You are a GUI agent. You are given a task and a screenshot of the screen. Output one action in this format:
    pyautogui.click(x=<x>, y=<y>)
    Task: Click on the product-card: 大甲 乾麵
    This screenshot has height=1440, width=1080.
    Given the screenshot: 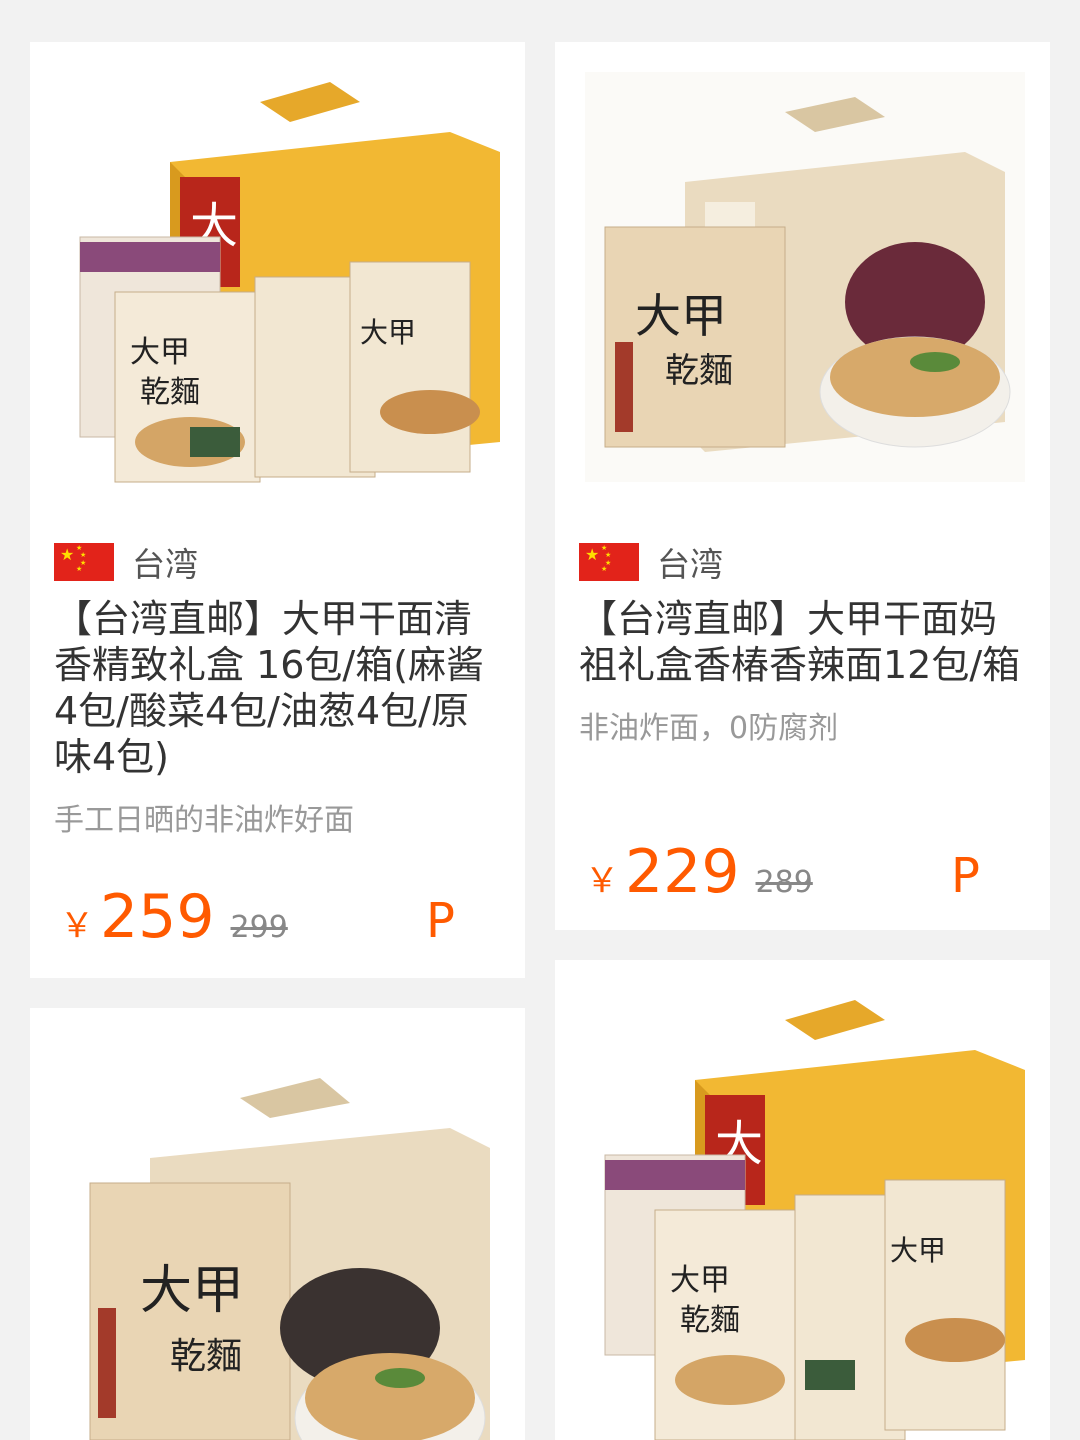 What is the action you would take?
    pyautogui.click(x=277, y=1224)
    